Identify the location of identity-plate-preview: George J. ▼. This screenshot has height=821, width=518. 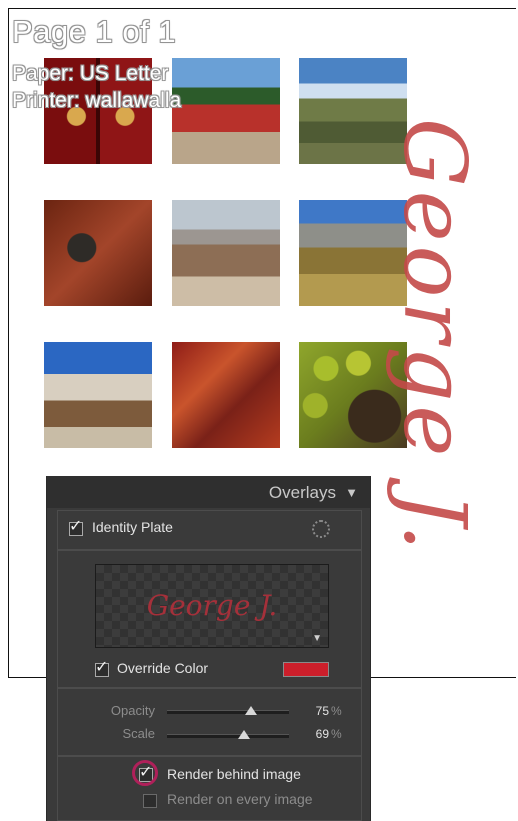
(212, 606).